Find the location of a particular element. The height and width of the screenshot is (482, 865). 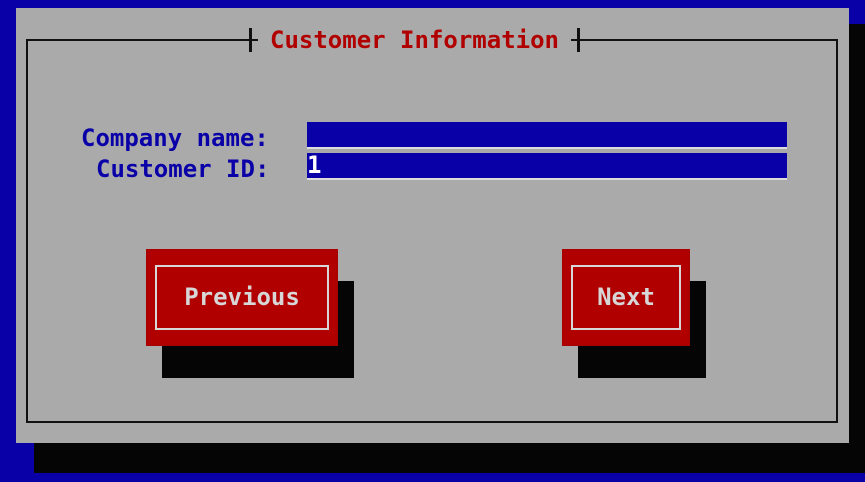

company-name-field is located at coordinates (547, 135).